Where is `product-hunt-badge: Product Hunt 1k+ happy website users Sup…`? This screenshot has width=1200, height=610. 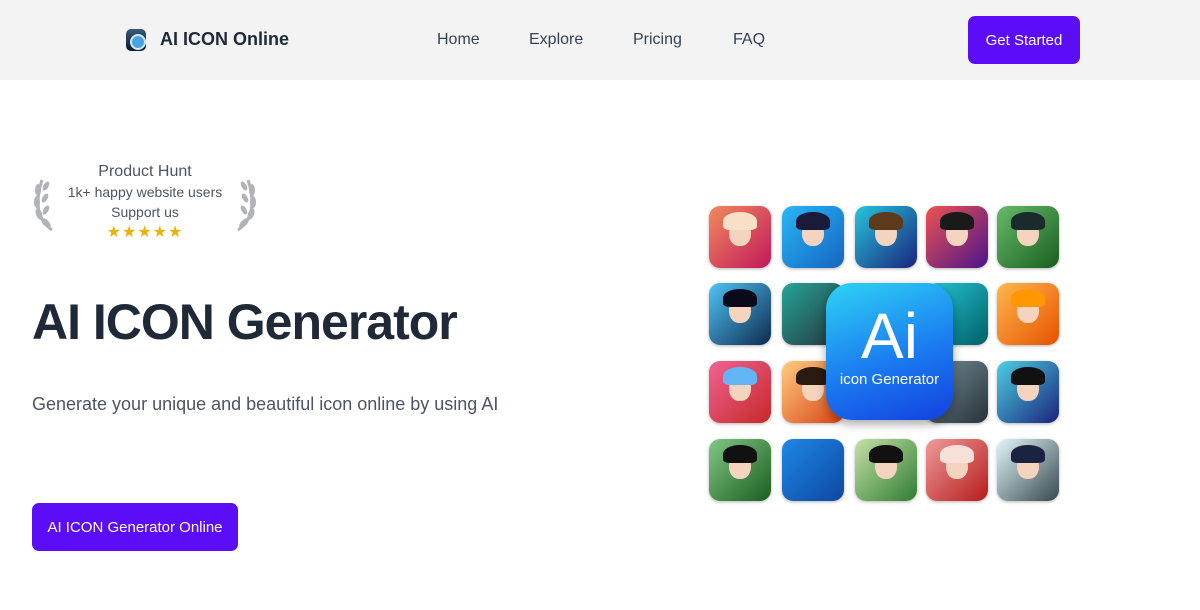
product-hunt-badge: Product Hunt 1k+ happy website users Sup… is located at coordinates (145, 203).